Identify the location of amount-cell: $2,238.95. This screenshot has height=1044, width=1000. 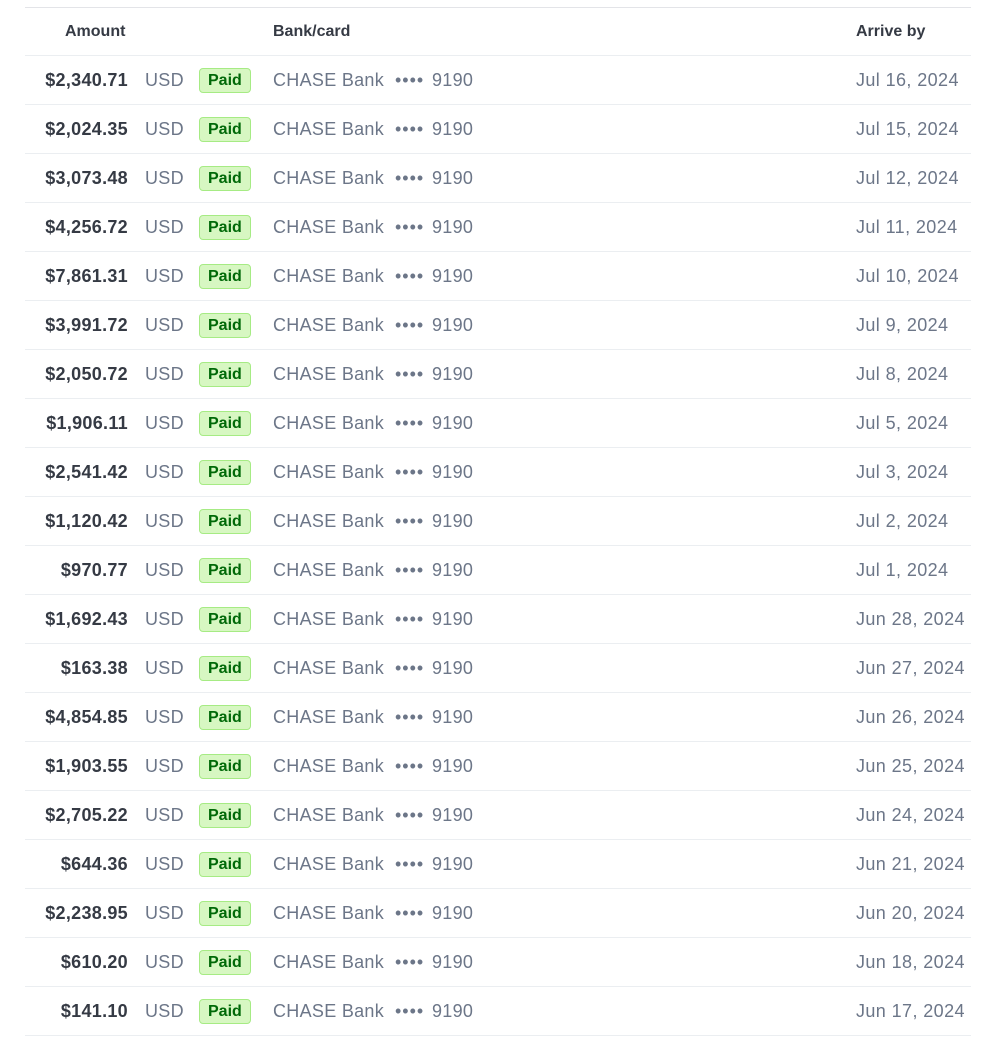
(86, 912).